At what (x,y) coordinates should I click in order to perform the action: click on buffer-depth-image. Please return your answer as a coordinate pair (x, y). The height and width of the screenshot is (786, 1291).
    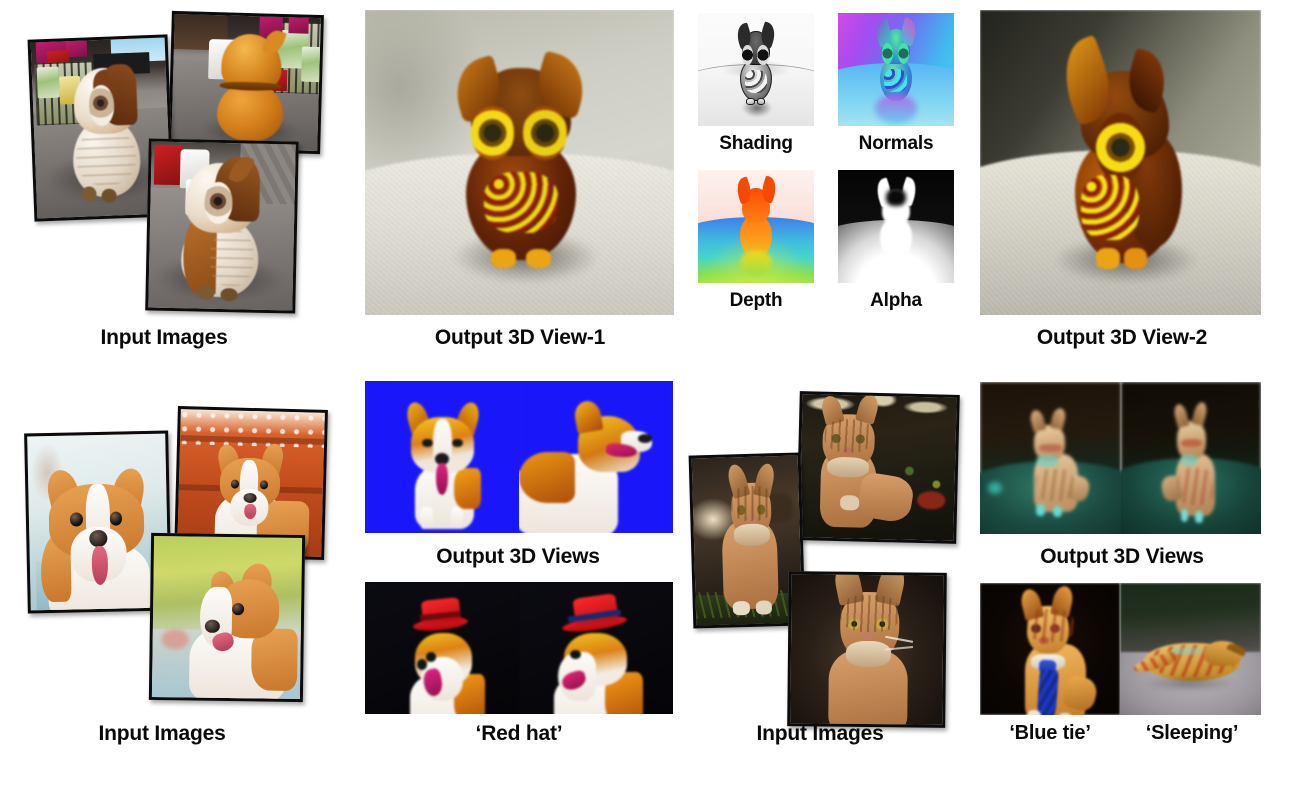
    Looking at the image, I should click on (756, 226).